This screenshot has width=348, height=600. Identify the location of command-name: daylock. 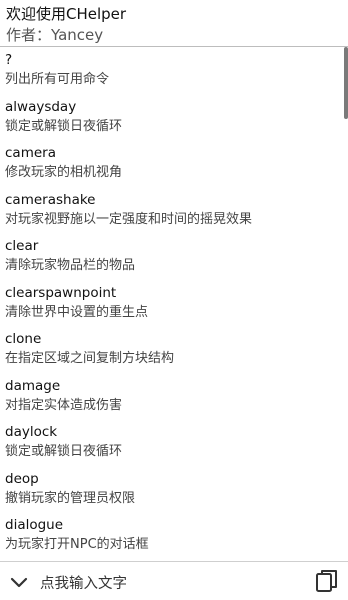
(31, 432).